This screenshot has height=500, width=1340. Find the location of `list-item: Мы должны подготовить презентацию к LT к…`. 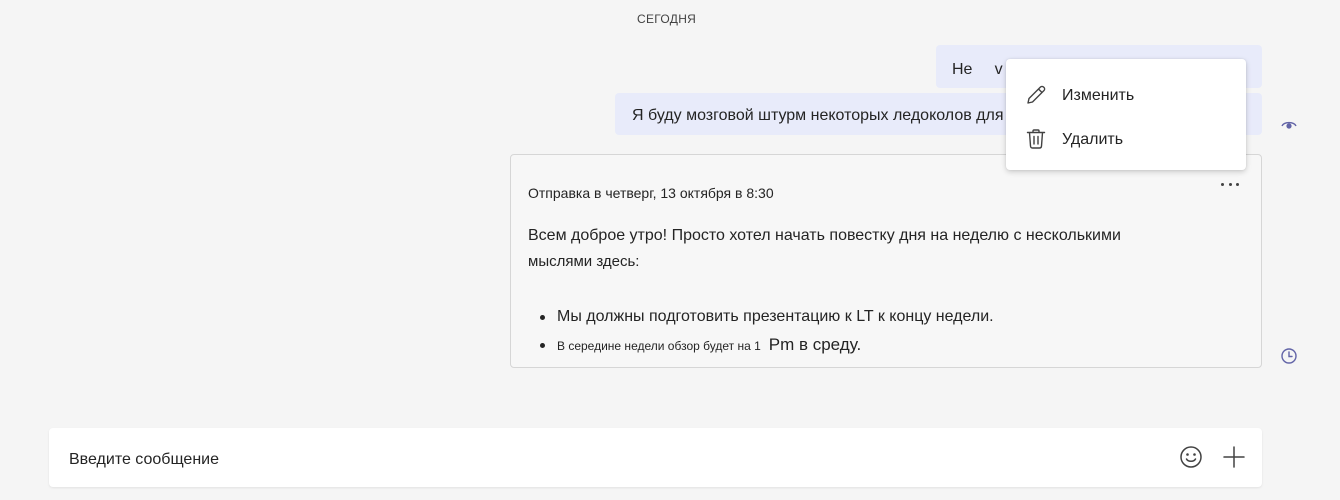

list-item: Мы должны подготовить презентацию к LT к… is located at coordinates (766, 317).